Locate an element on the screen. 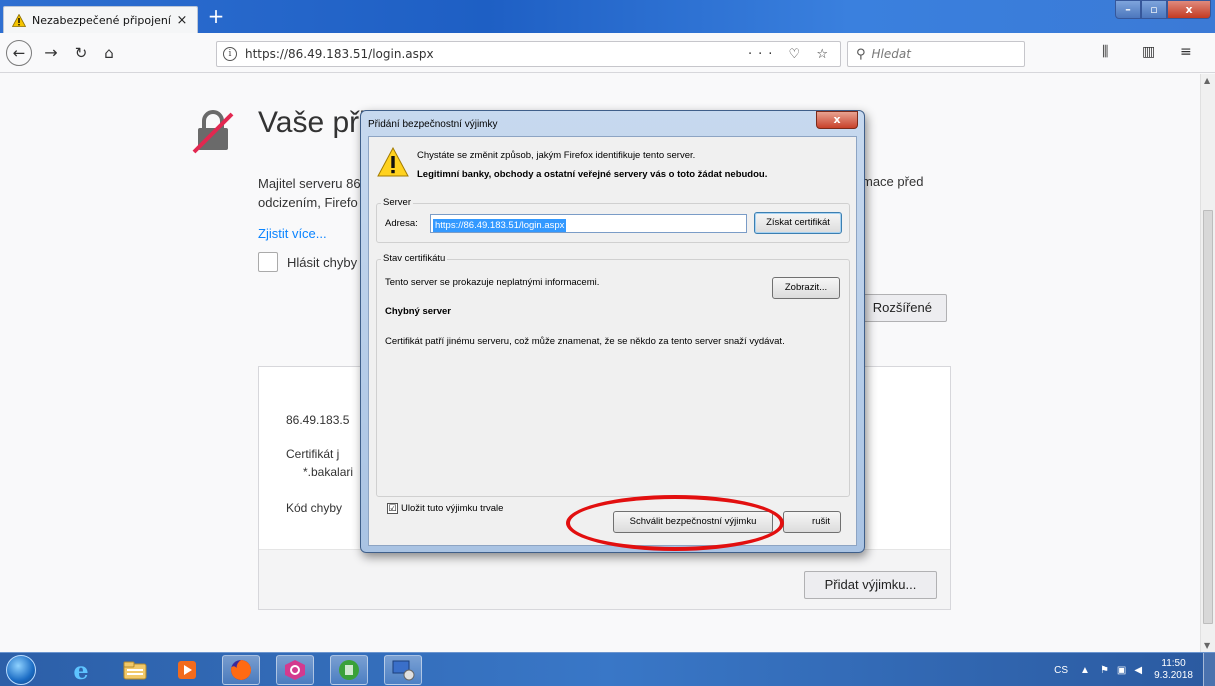 The image size is (1215, 686). ie-icon: e is located at coordinates (81, 670).